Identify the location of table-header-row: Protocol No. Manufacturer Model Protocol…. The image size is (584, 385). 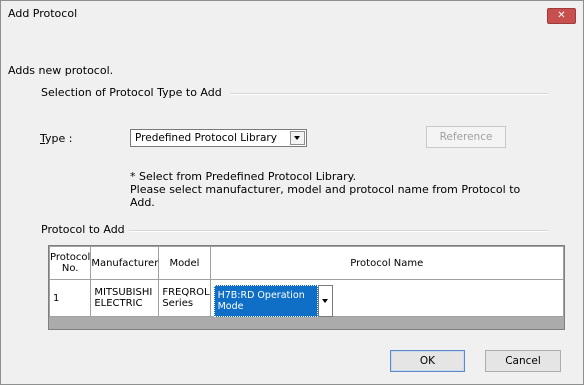
(306, 263).